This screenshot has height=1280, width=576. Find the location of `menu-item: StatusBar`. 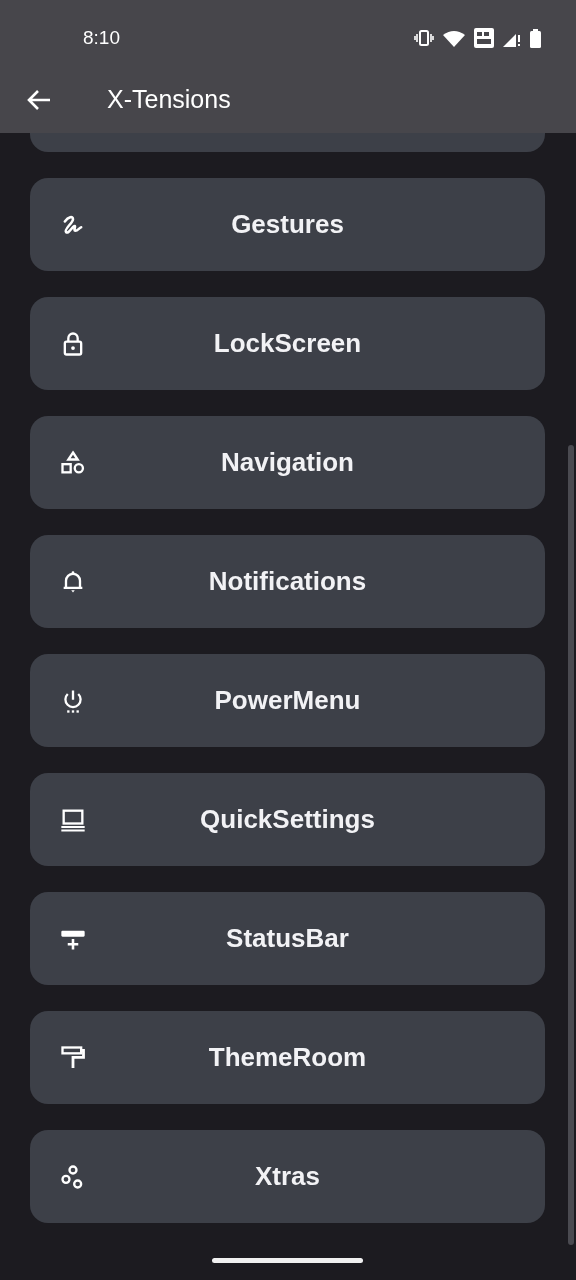

menu-item: StatusBar is located at coordinates (287, 938).